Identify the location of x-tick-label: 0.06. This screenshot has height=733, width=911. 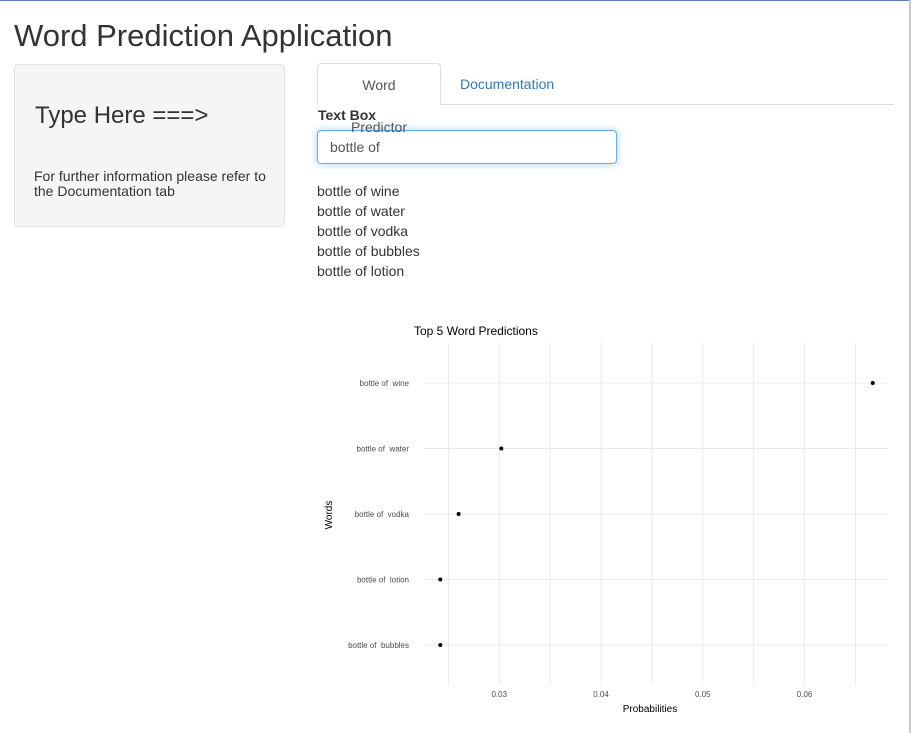
(805, 694).